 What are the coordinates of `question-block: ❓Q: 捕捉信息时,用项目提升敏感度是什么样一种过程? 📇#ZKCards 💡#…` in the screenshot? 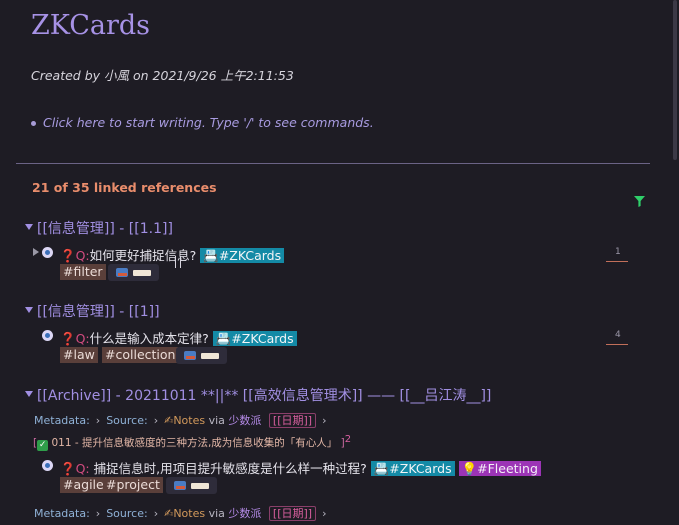 It's located at (300, 467).